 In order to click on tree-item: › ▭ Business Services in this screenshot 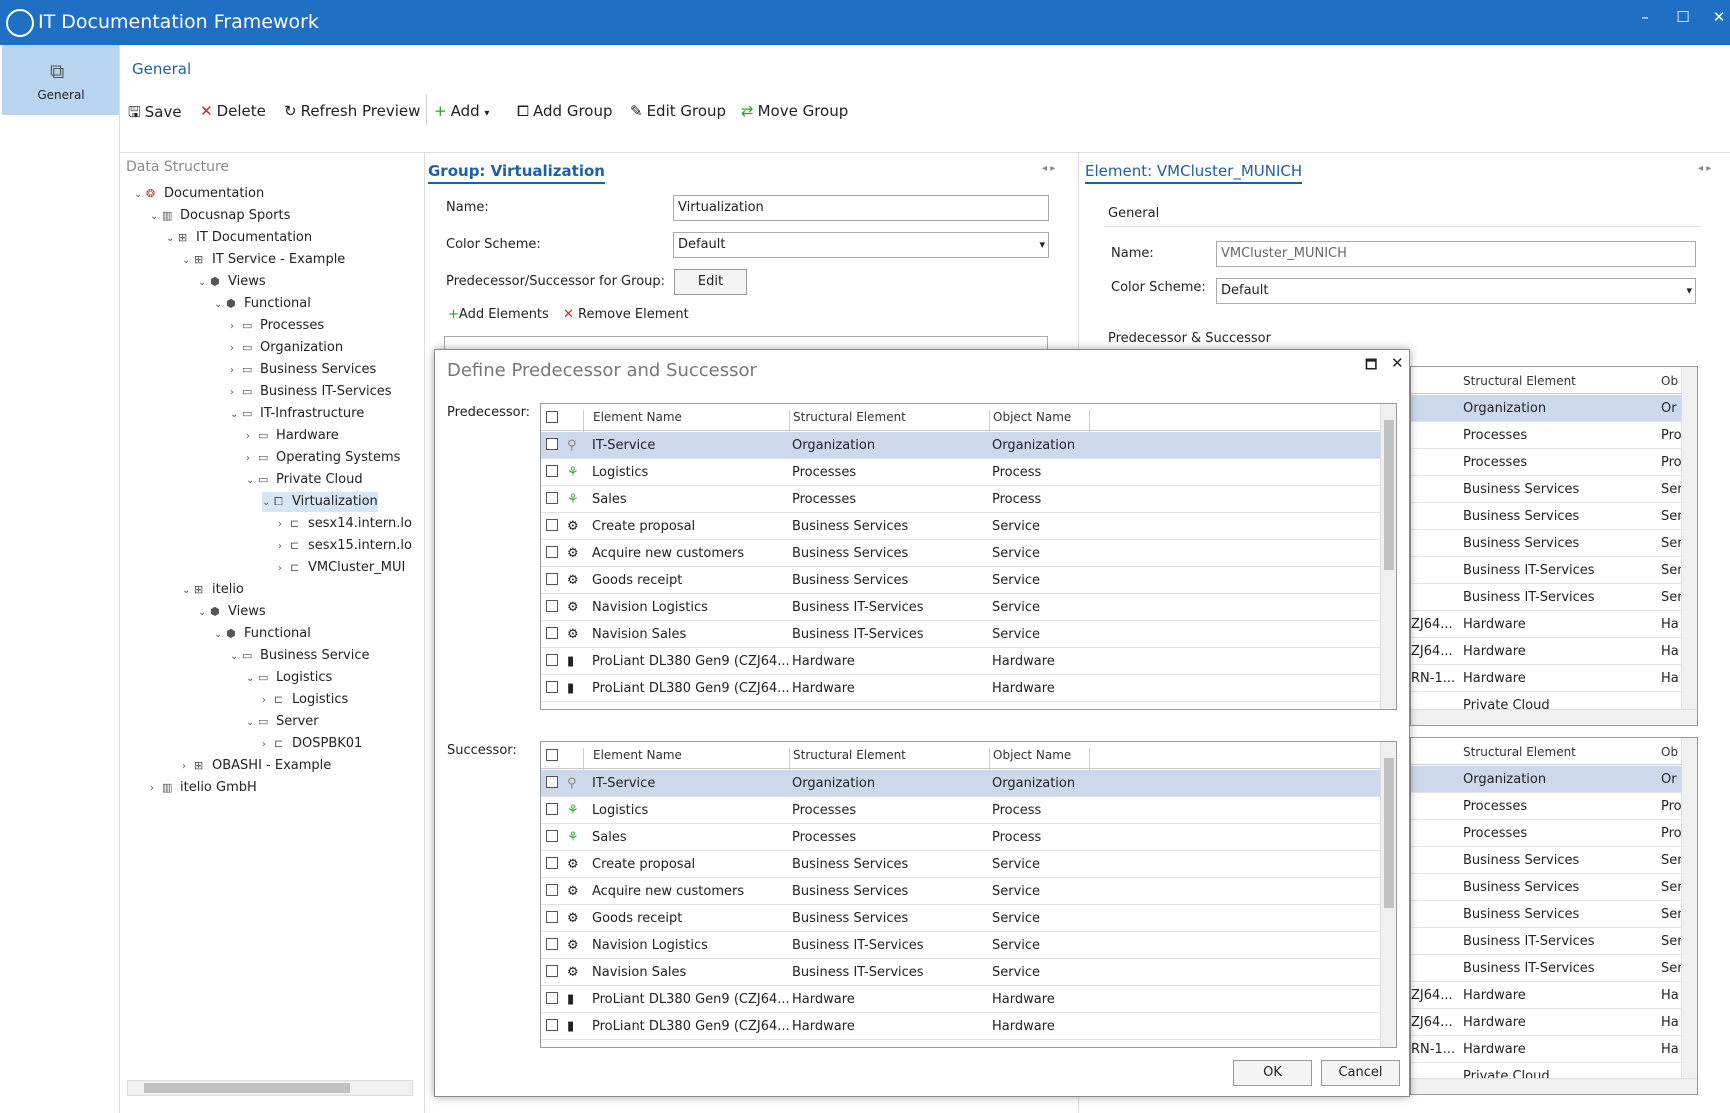, I will do `click(303, 370)`.